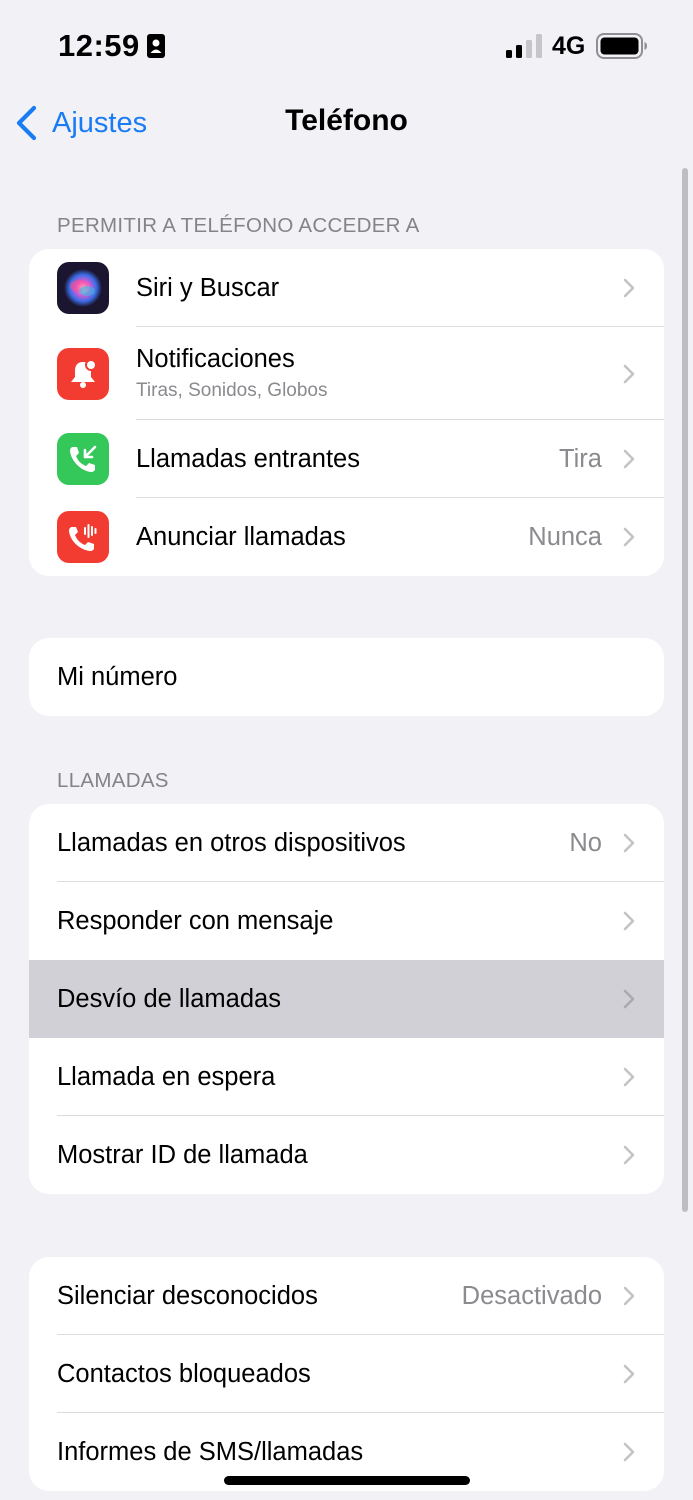  Describe the element at coordinates (156, 46) in the screenshot. I see `person-badge-icon` at that location.